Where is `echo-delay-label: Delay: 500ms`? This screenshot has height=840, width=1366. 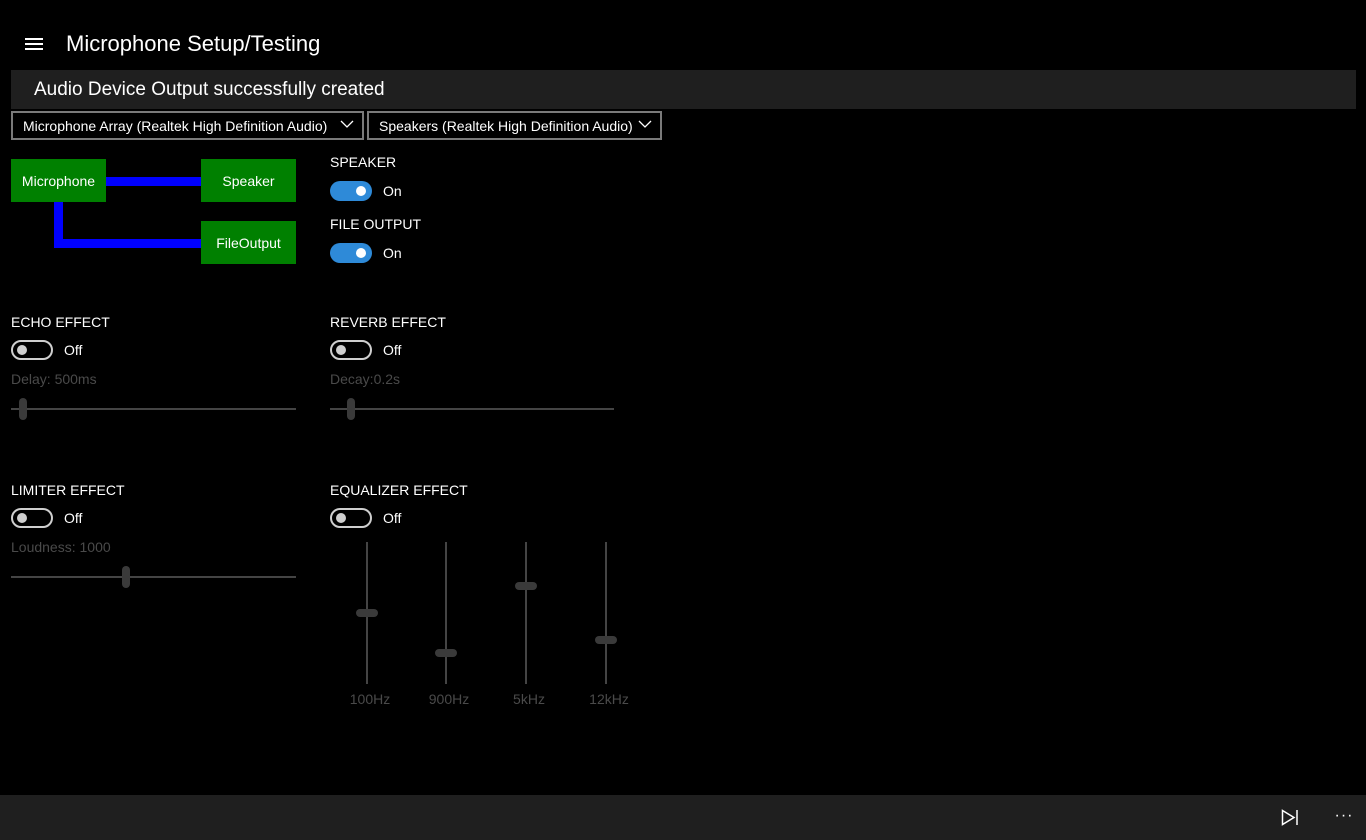
echo-delay-label: Delay: 500ms is located at coordinates (54, 379).